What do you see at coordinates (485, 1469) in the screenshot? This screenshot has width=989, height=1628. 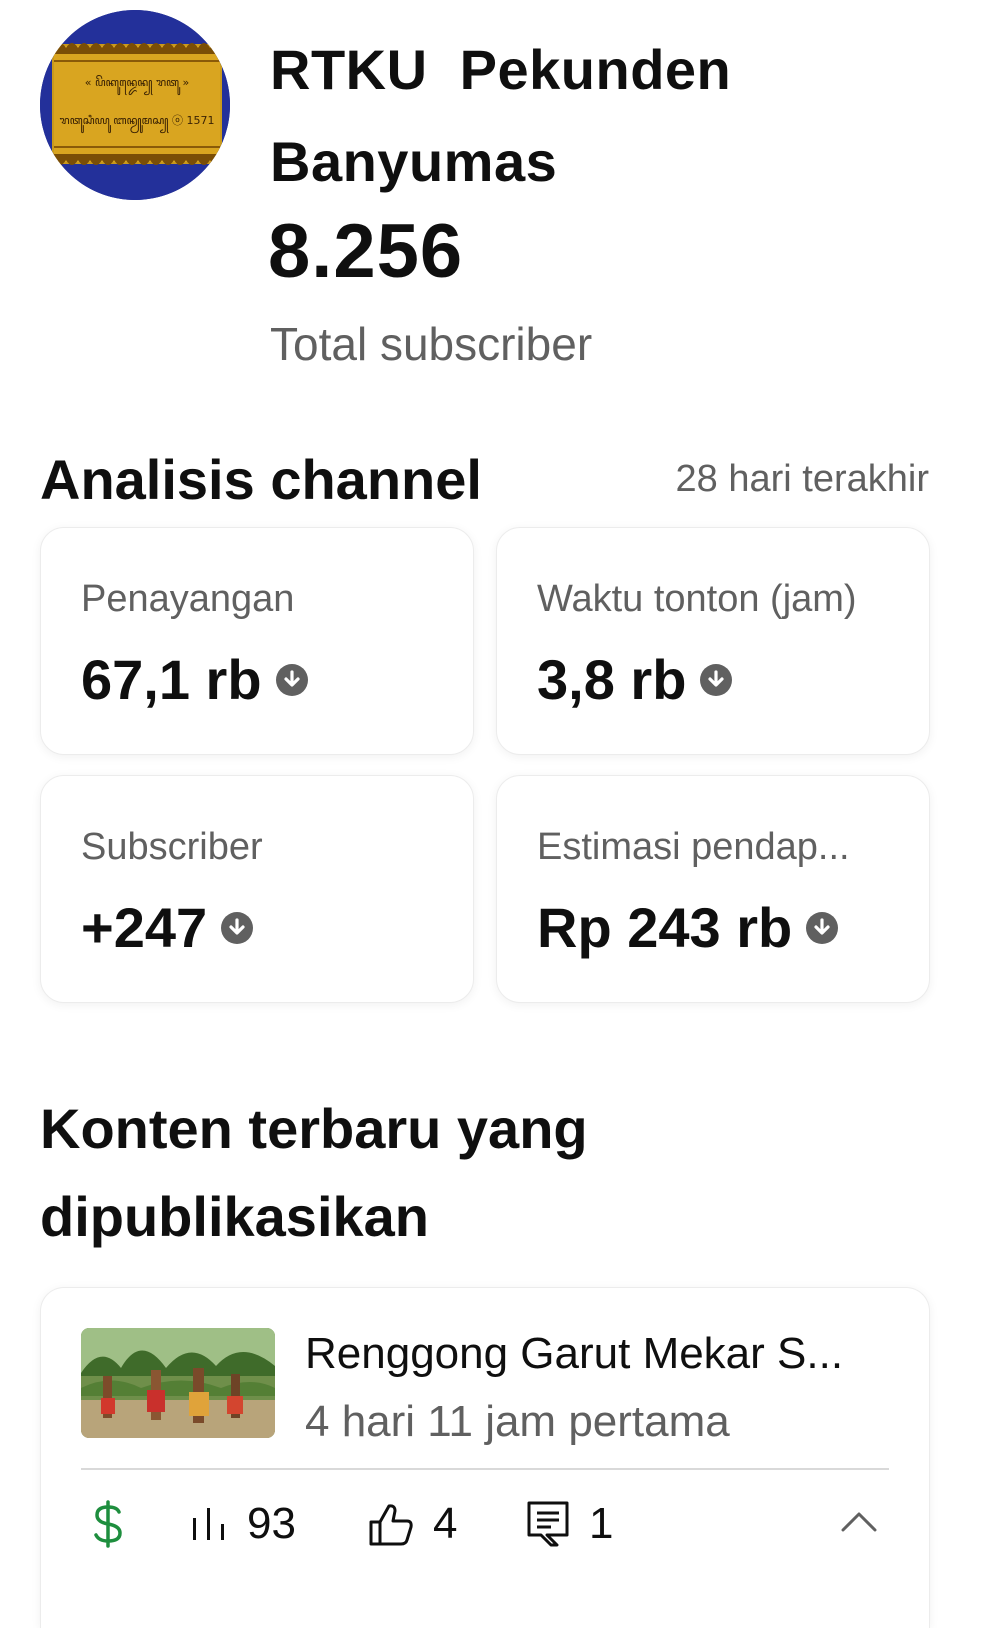 I see `divider` at bounding box center [485, 1469].